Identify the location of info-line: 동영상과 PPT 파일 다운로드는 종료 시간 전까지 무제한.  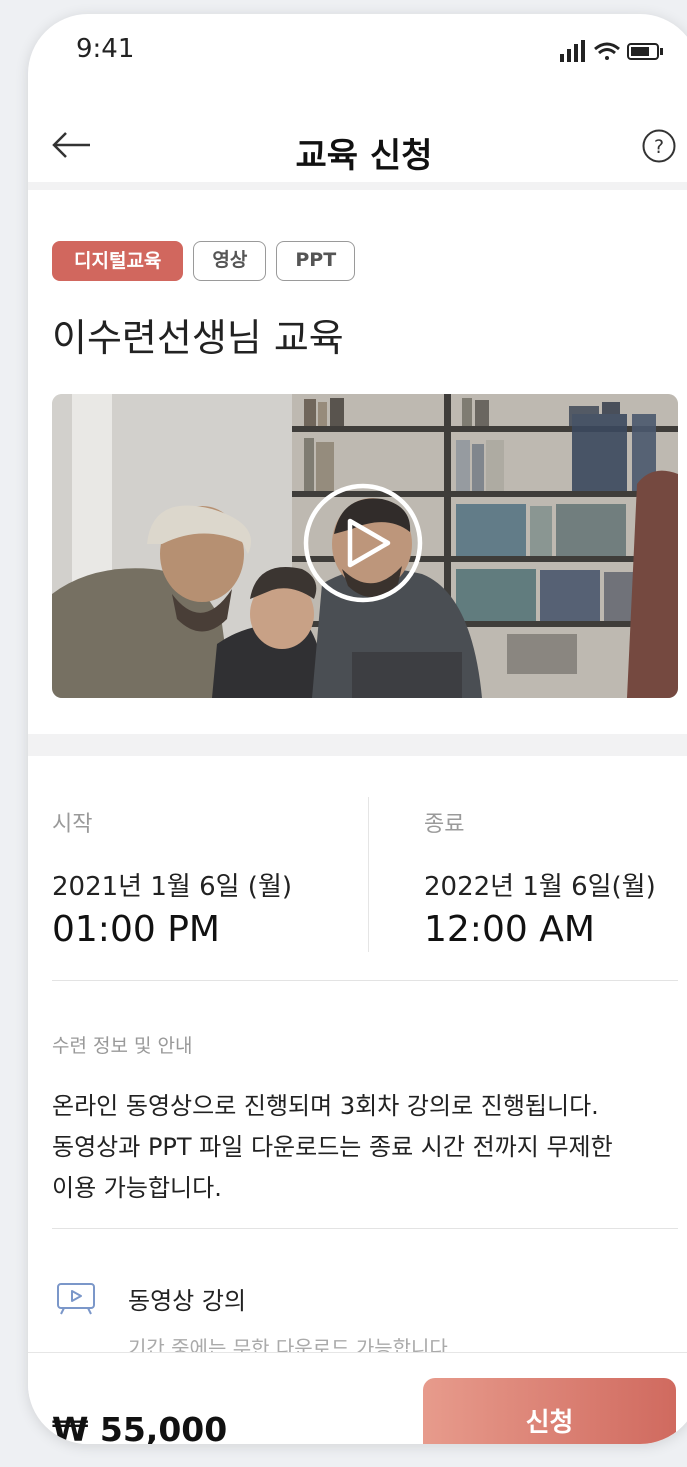
(332, 1147).